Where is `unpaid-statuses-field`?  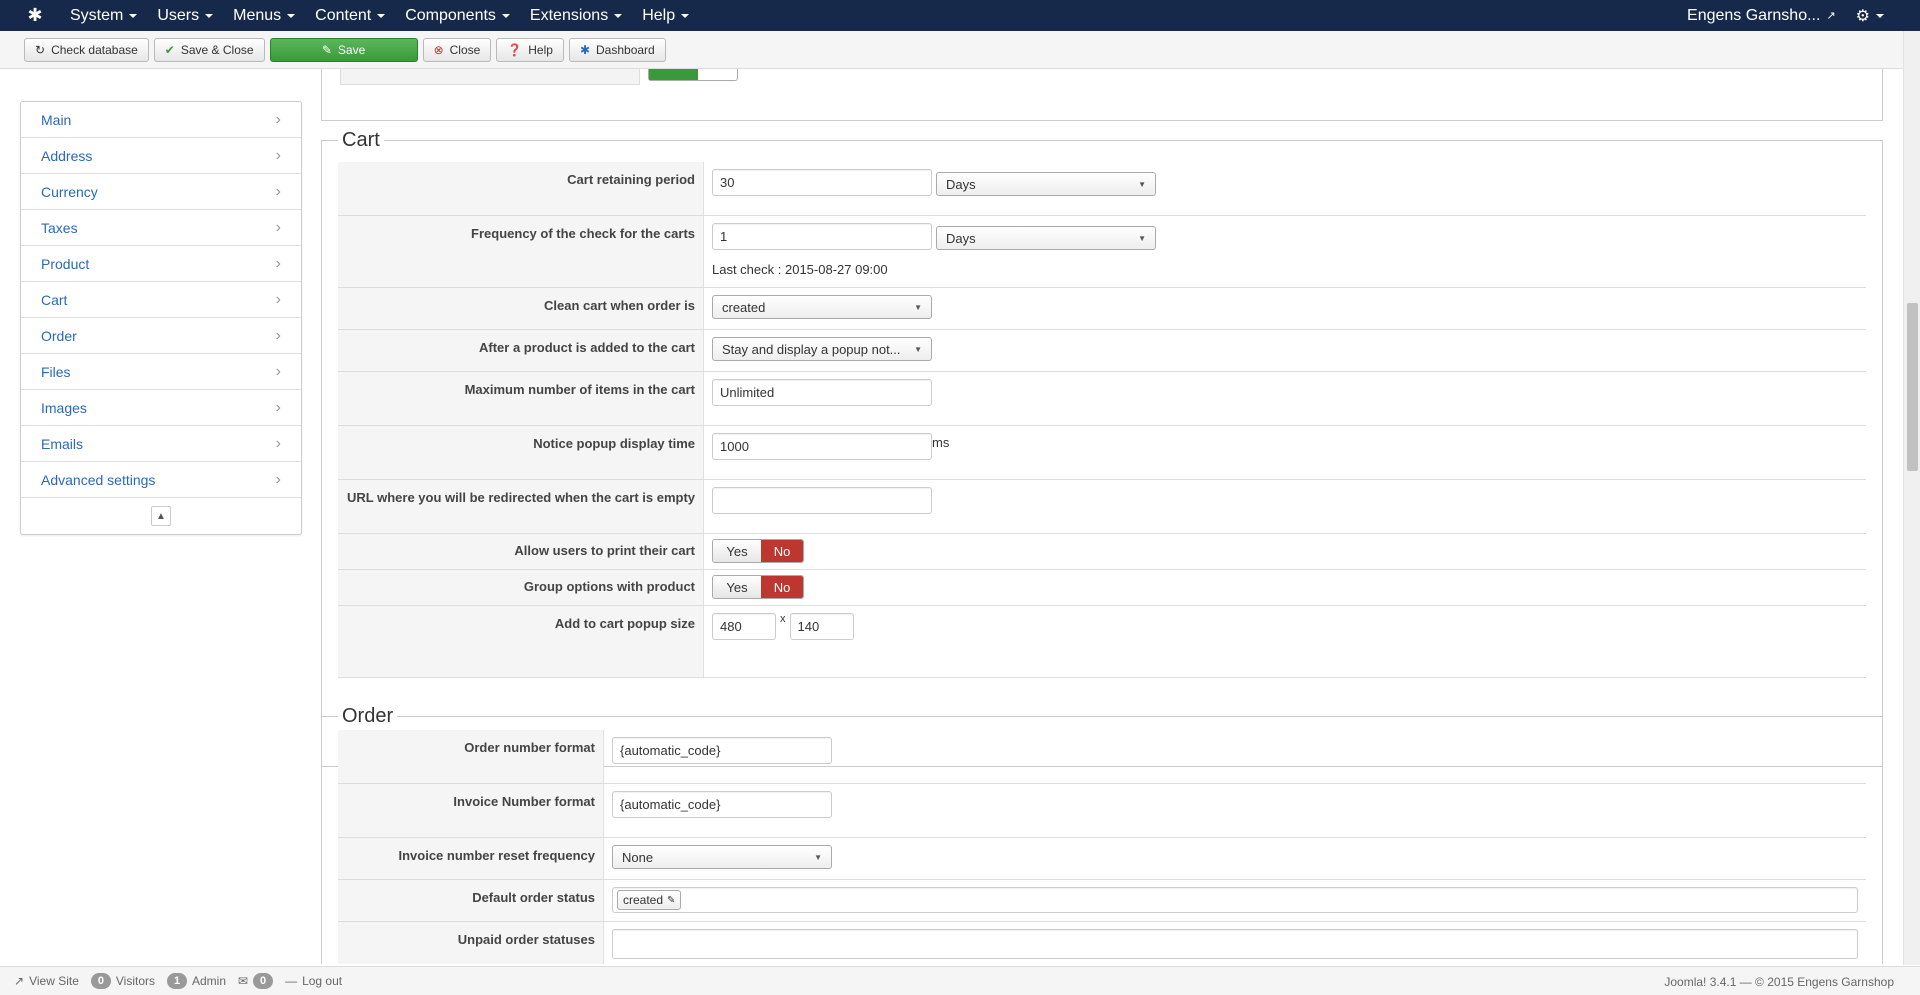
unpaid-statuses-field is located at coordinates (1235, 944).